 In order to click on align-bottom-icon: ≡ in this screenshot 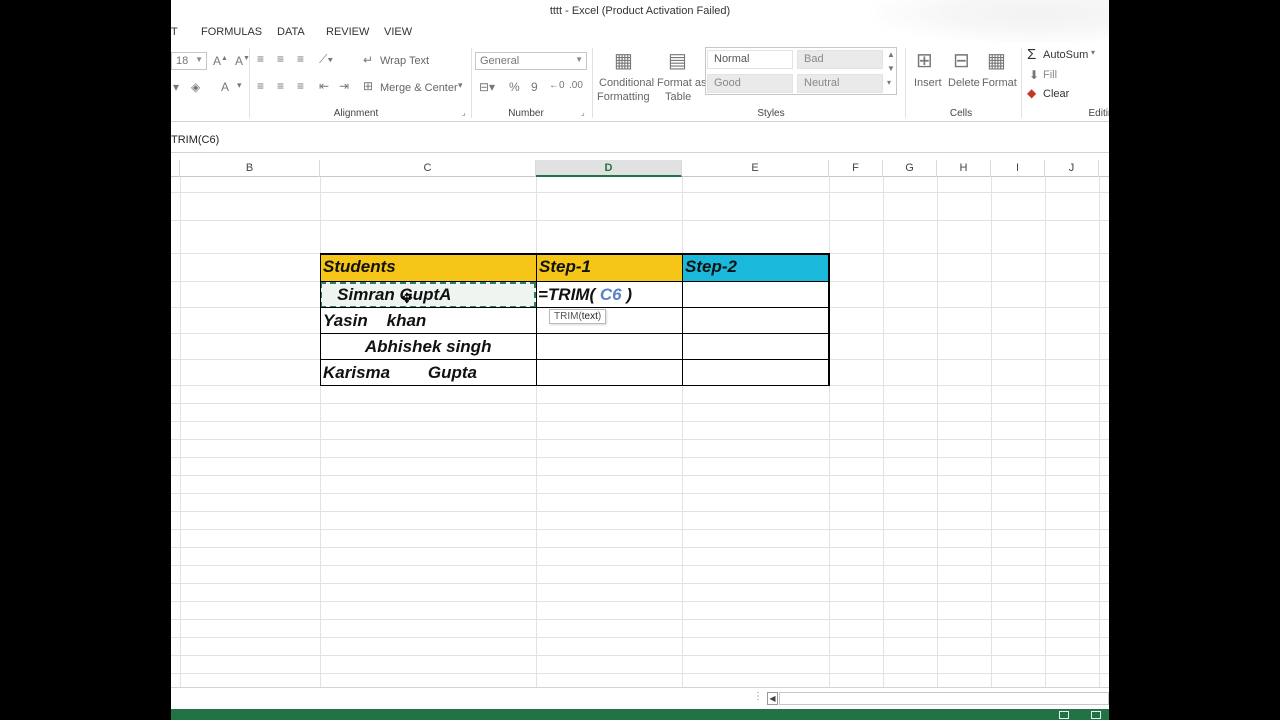, I will do `click(300, 59)`.